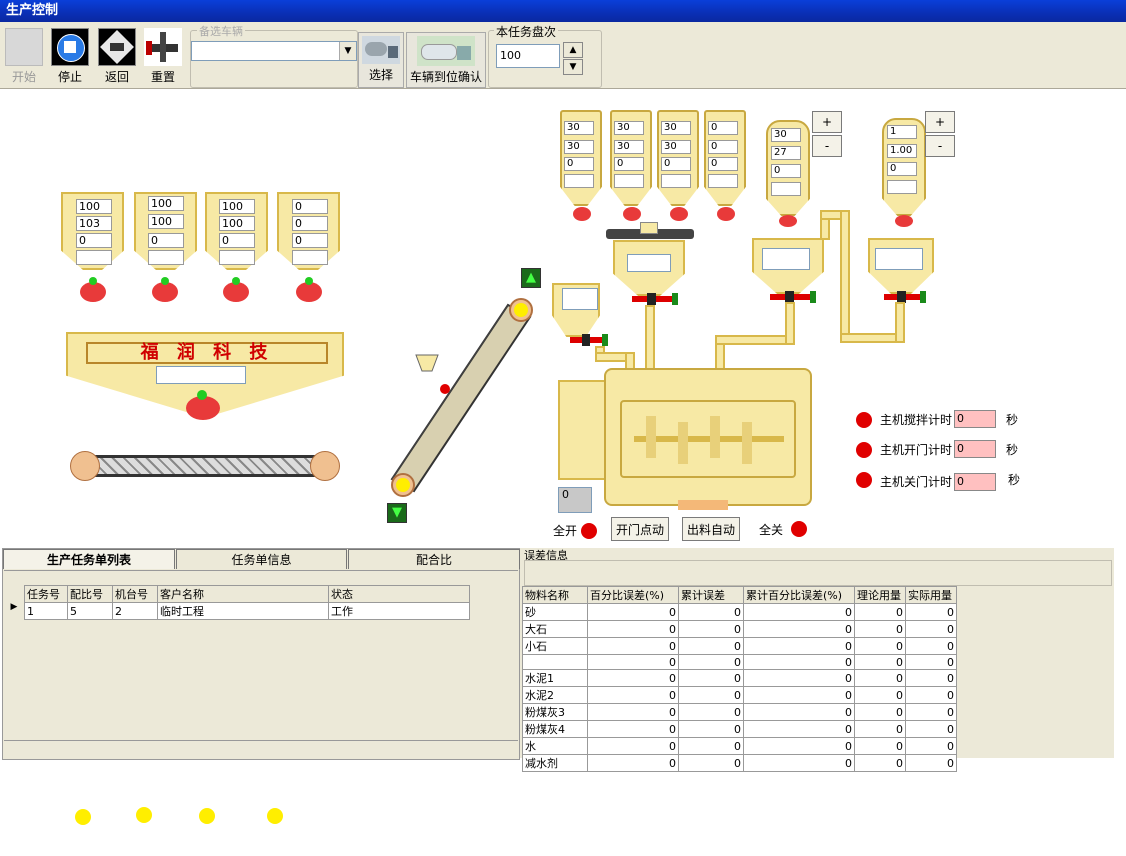  Describe the element at coordinates (827, 122) in the screenshot. I see `water-plus-button: +` at that location.